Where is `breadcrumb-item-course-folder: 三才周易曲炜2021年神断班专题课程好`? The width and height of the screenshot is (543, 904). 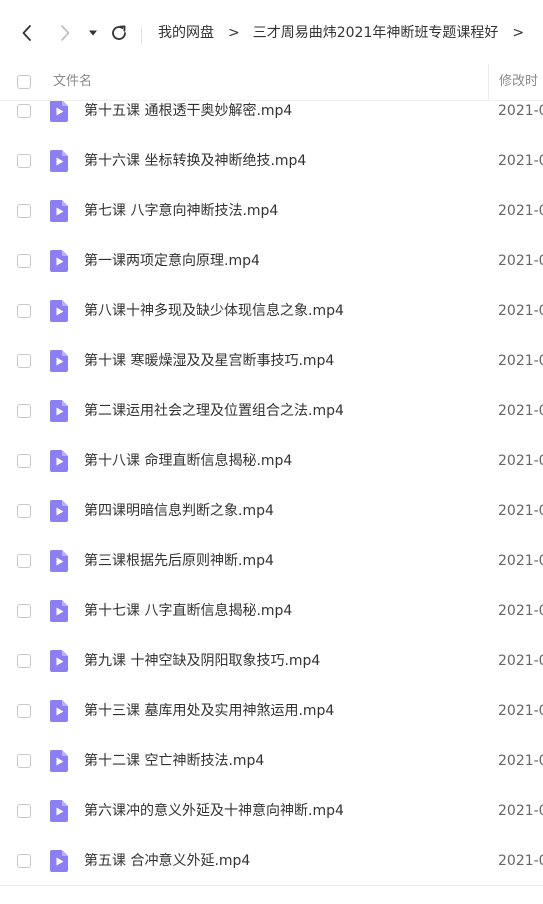
breadcrumb-item-course-folder: 三才周易曲炜2021年神断班专题课程好 is located at coordinates (376, 33).